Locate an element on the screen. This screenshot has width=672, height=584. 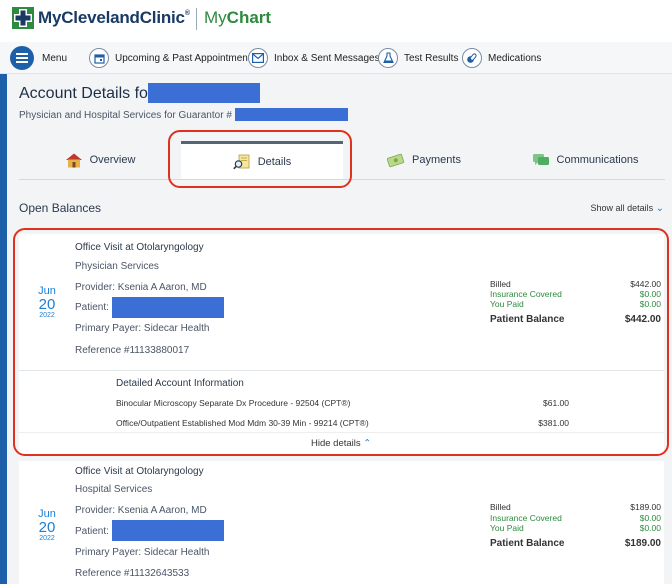
visit-title: Office Visit at Otolaryngology is located at coordinates (139, 471).